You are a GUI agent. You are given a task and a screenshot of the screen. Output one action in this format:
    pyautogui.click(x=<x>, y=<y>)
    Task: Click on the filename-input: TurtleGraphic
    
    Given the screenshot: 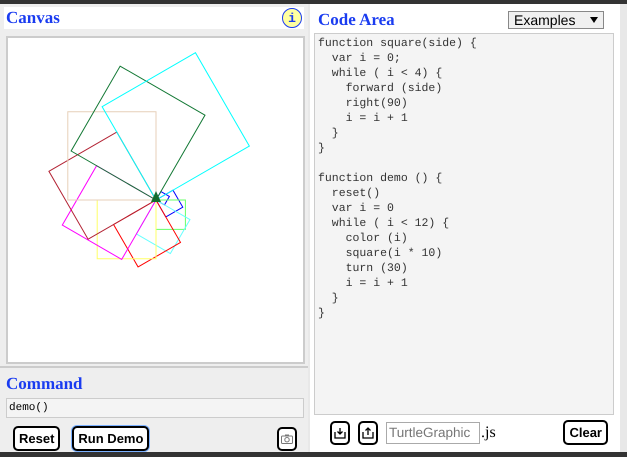 What is the action you would take?
    pyautogui.click(x=433, y=433)
    